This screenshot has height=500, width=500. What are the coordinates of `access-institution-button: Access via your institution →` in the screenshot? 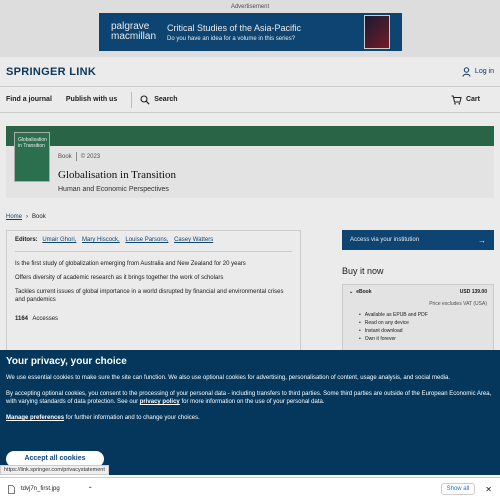 It's located at (418, 240).